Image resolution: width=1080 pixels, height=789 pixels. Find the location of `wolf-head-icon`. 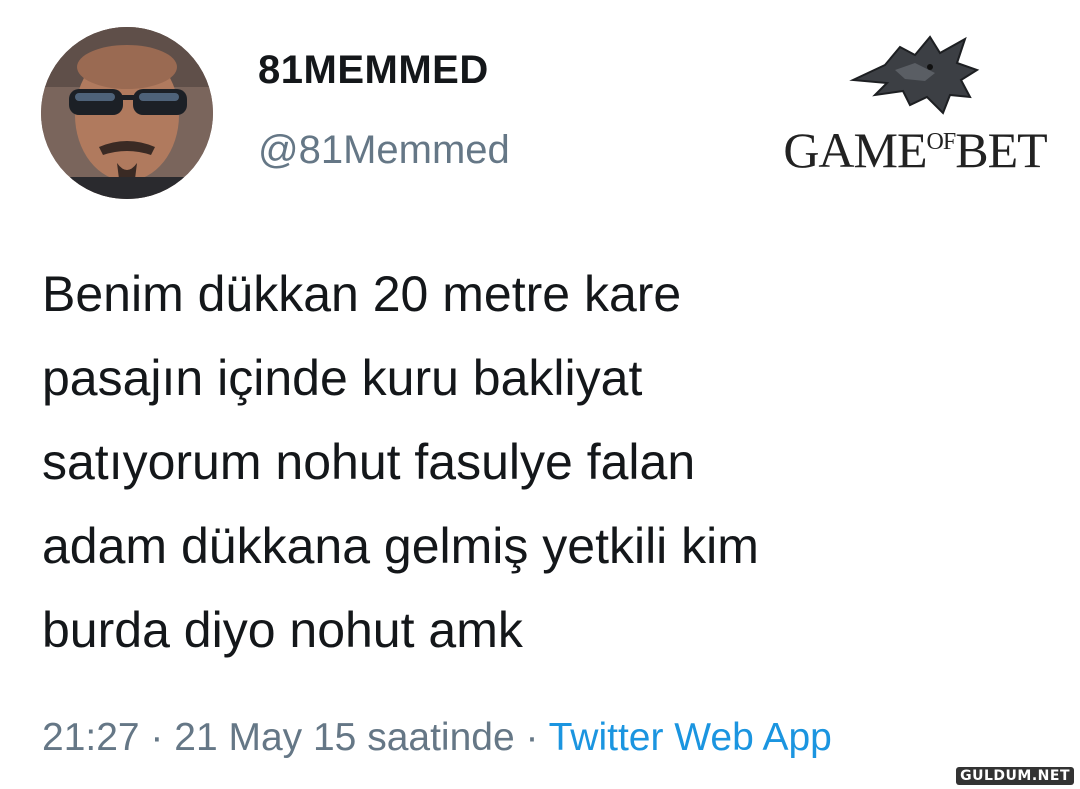

wolf-head-icon is located at coordinates (914, 75).